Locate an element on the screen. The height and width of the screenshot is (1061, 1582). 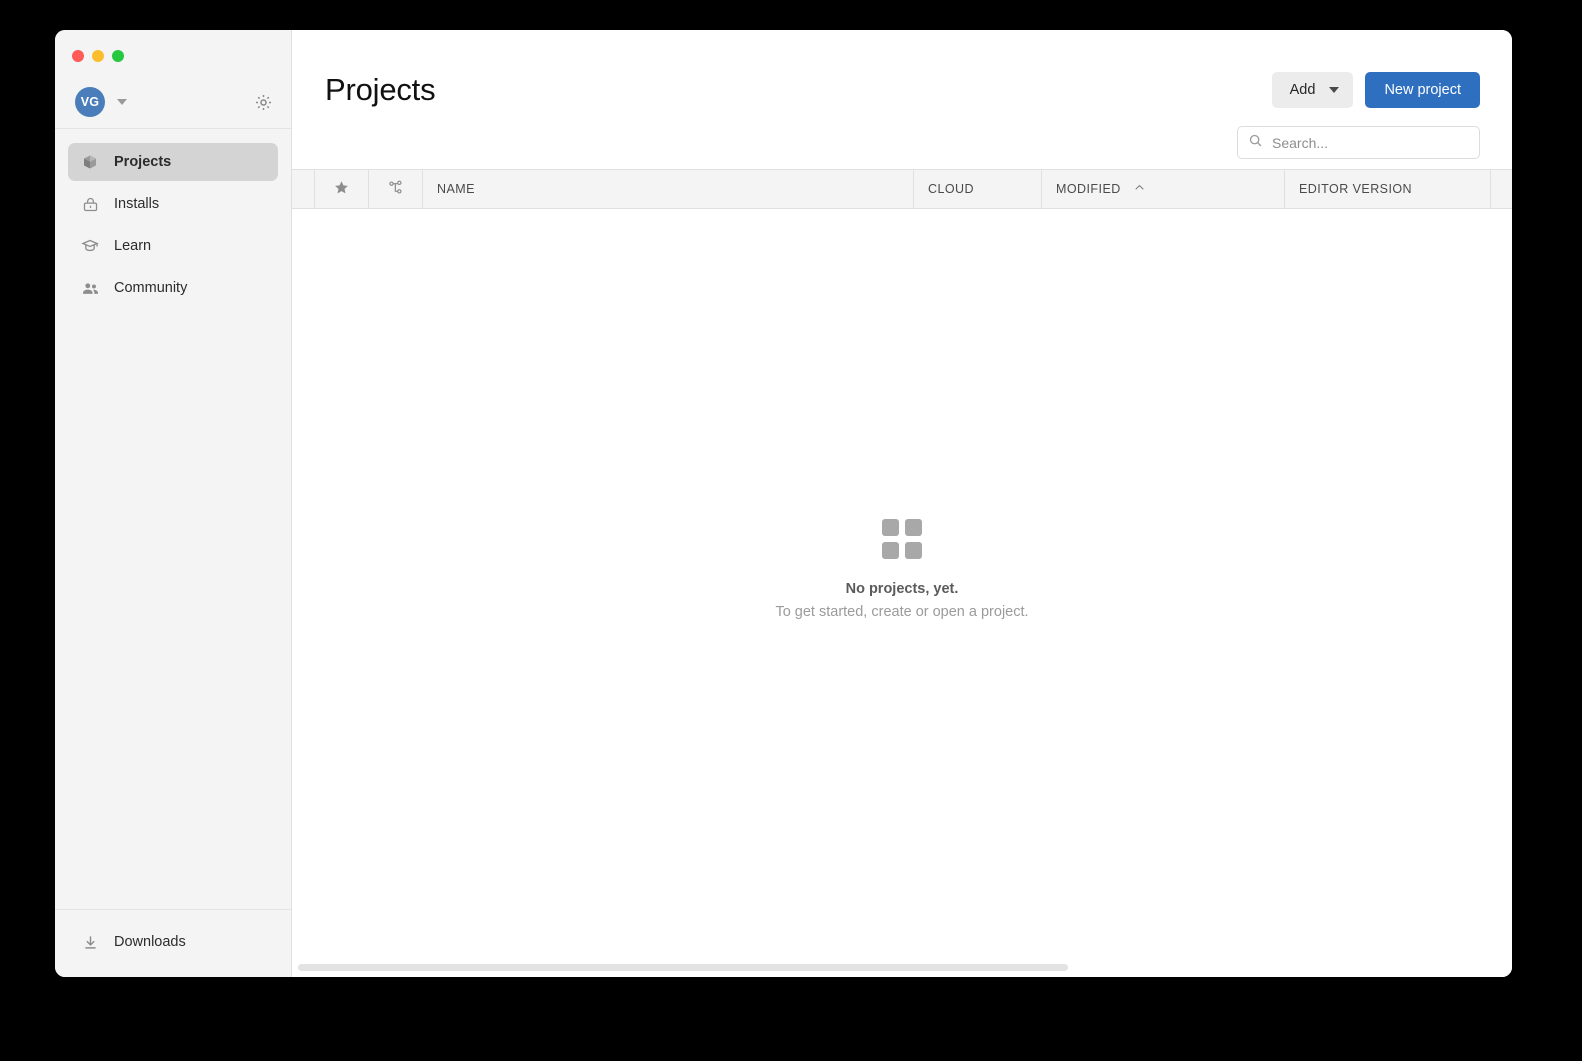
column-header-label: NAME is located at coordinates (456, 189).